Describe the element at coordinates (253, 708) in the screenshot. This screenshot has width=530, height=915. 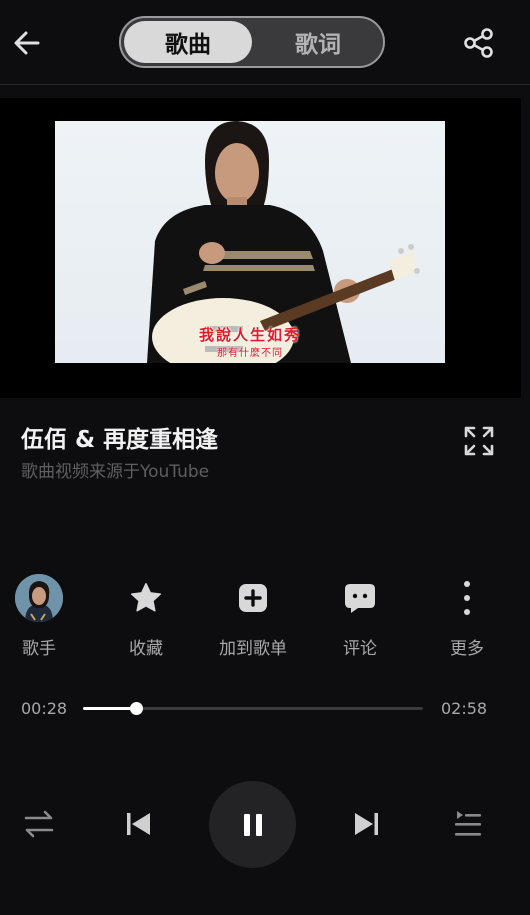
I see `progress-bar` at that location.